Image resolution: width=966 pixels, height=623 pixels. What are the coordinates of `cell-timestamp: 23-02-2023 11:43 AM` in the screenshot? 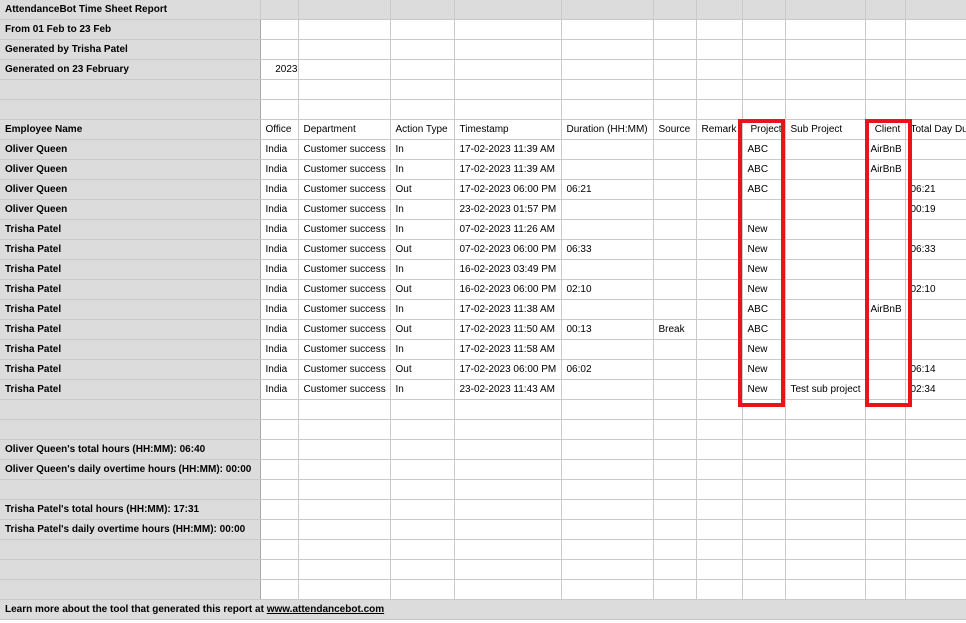 It's located at (508, 389).